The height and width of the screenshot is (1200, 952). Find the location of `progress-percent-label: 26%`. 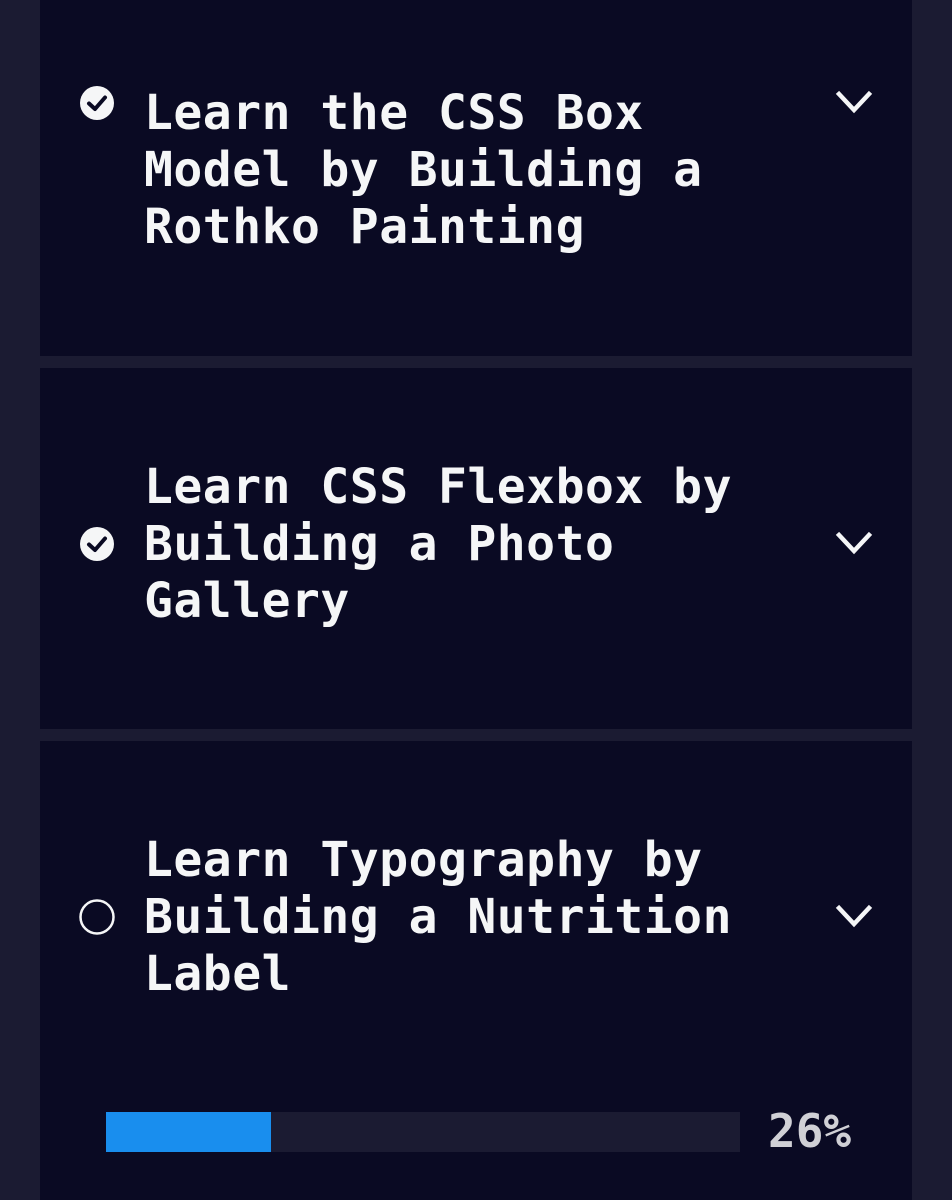

progress-percent-label: 26% is located at coordinates (810, 1131).